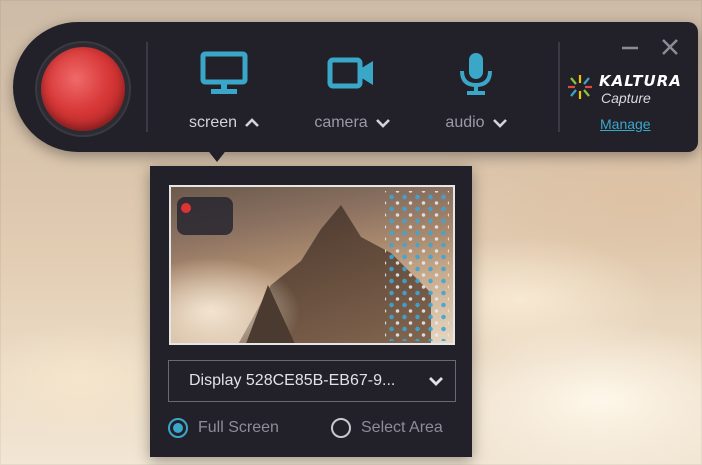 Image resolution: width=702 pixels, height=465 pixels. I want to click on full-screen-radio: Full Screen, so click(223, 428).